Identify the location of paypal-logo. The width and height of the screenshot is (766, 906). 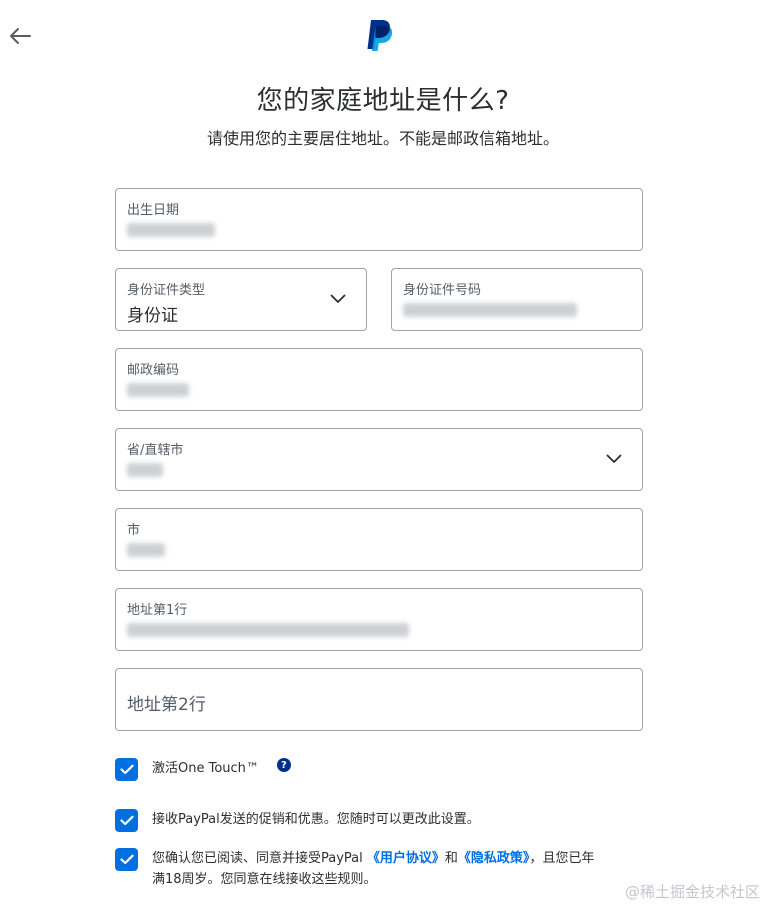
(380, 35).